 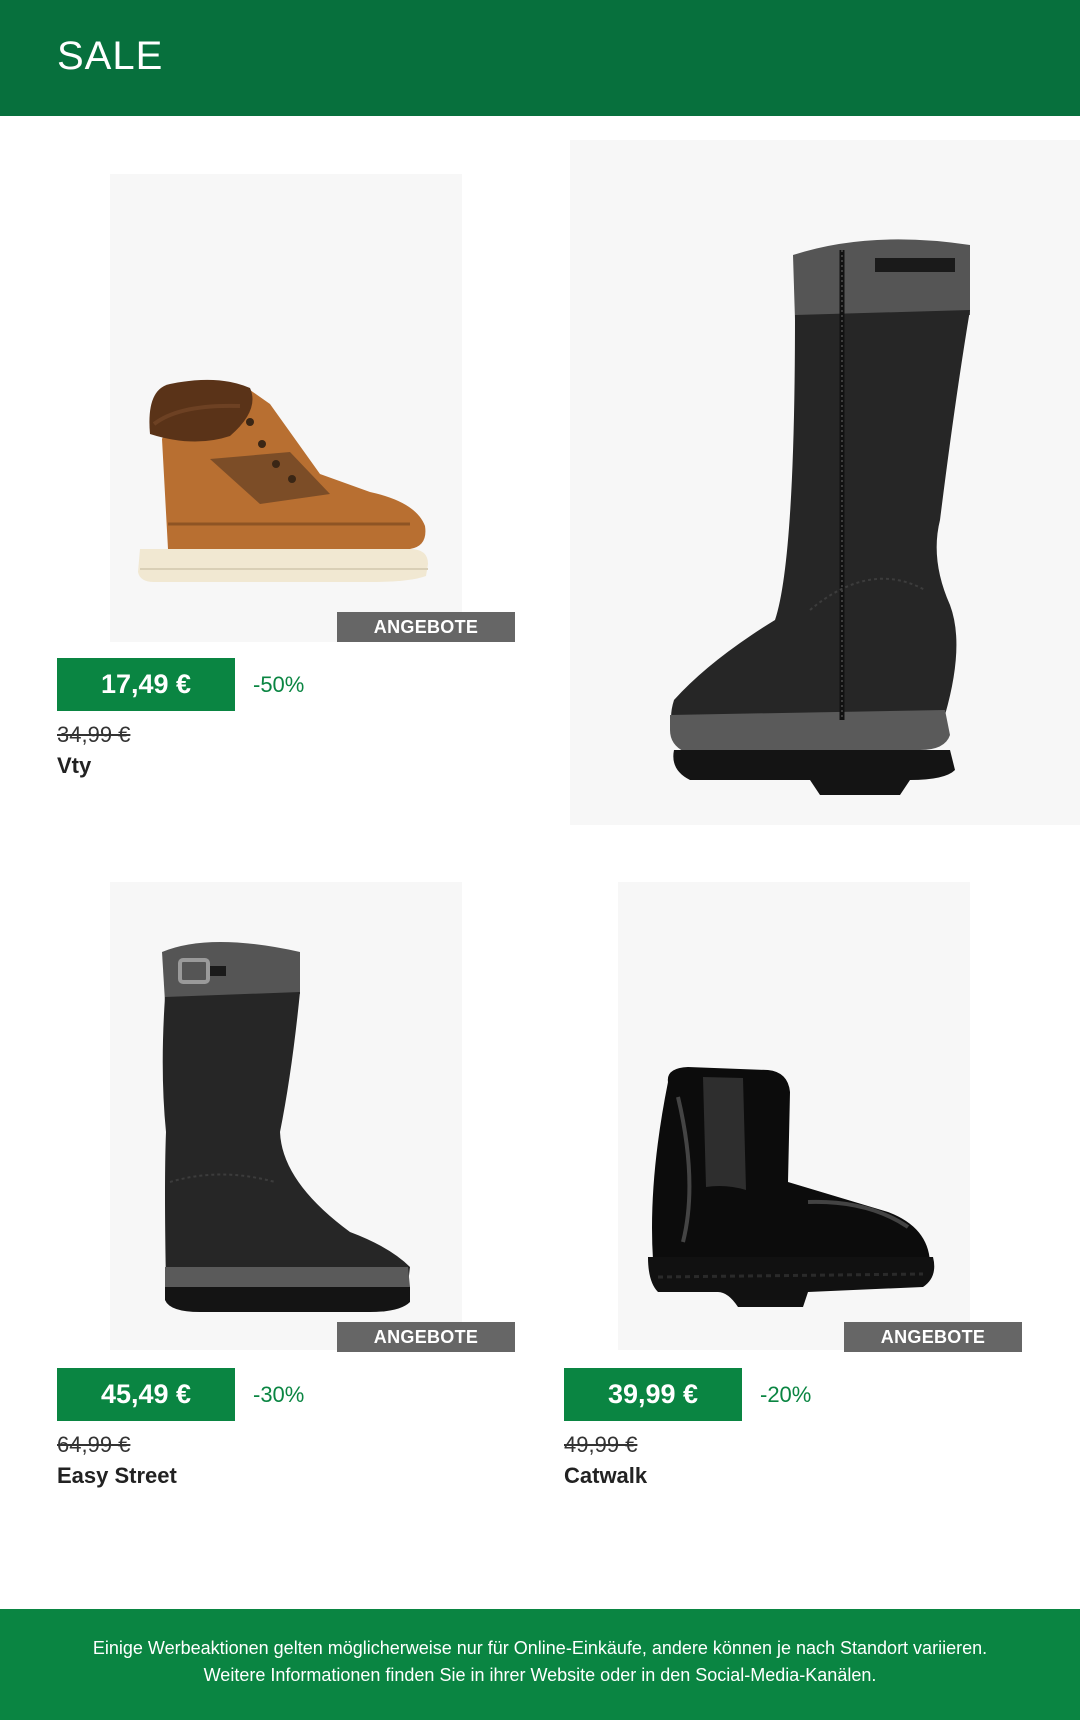 I want to click on sale-price: 45,49 €, so click(x=146, y=1394).